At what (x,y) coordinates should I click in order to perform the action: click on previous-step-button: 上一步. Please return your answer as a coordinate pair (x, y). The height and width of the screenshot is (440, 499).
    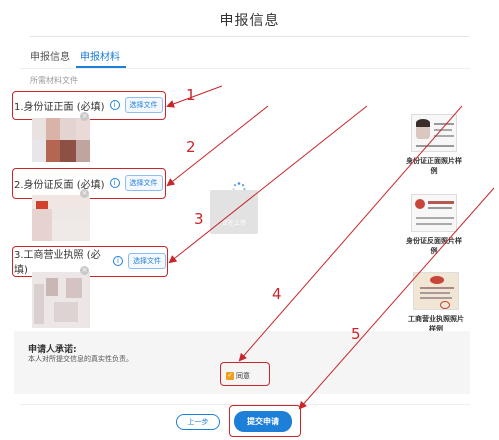
    Looking at the image, I should click on (198, 422).